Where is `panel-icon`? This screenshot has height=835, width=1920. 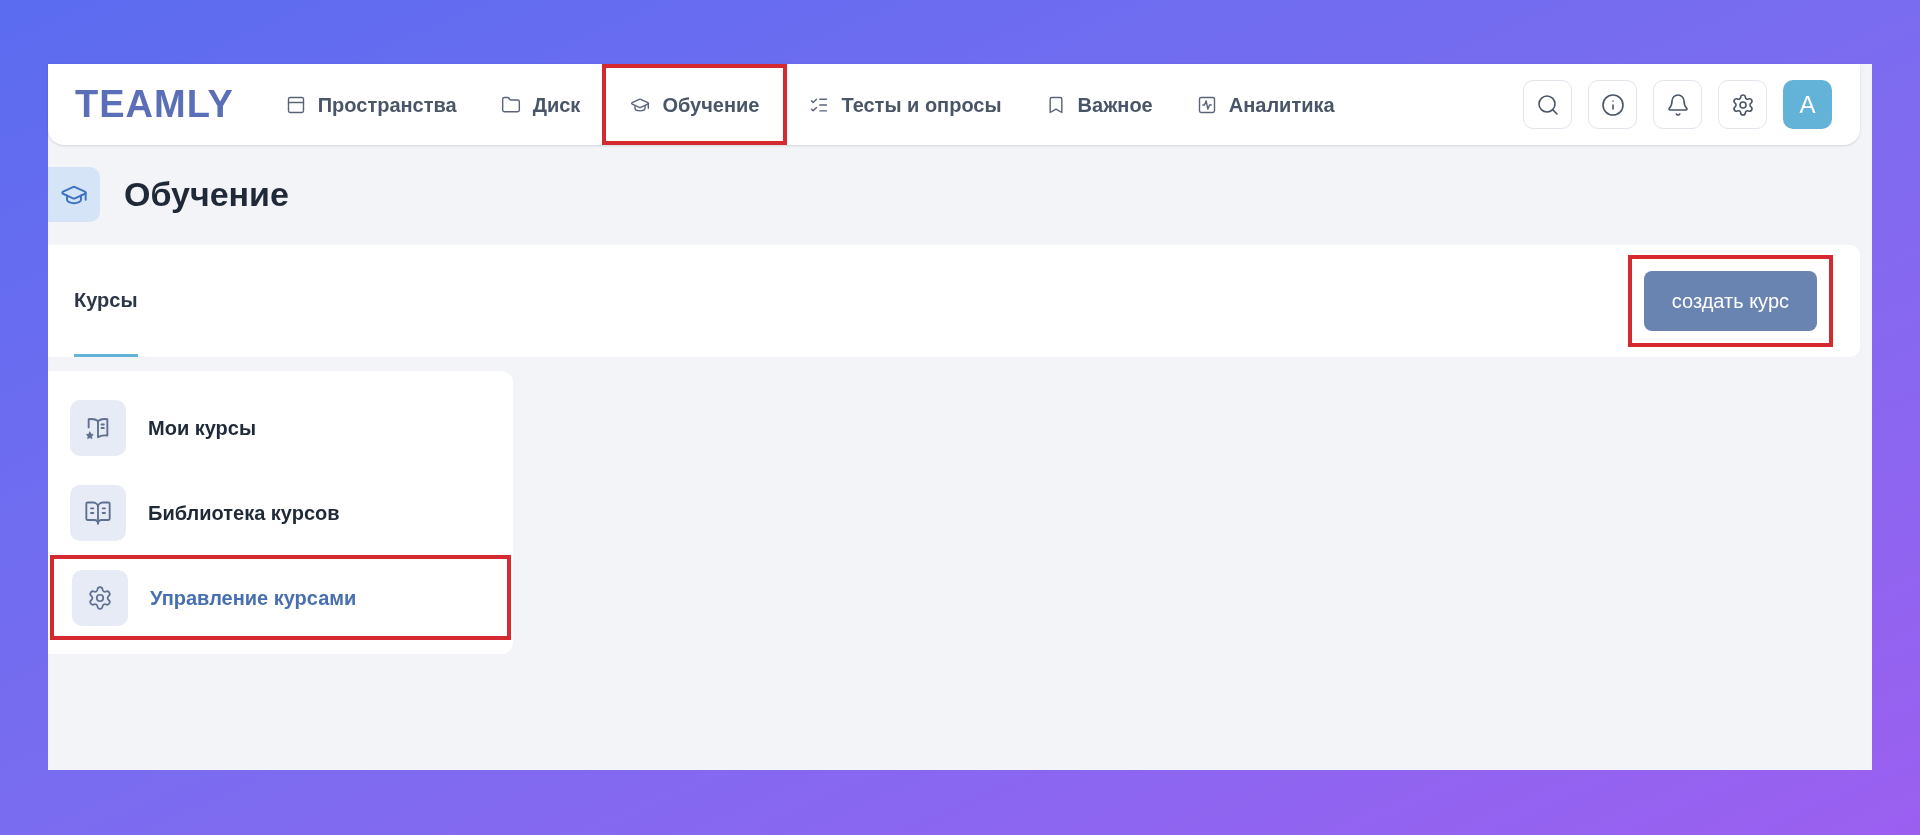 panel-icon is located at coordinates (295, 104).